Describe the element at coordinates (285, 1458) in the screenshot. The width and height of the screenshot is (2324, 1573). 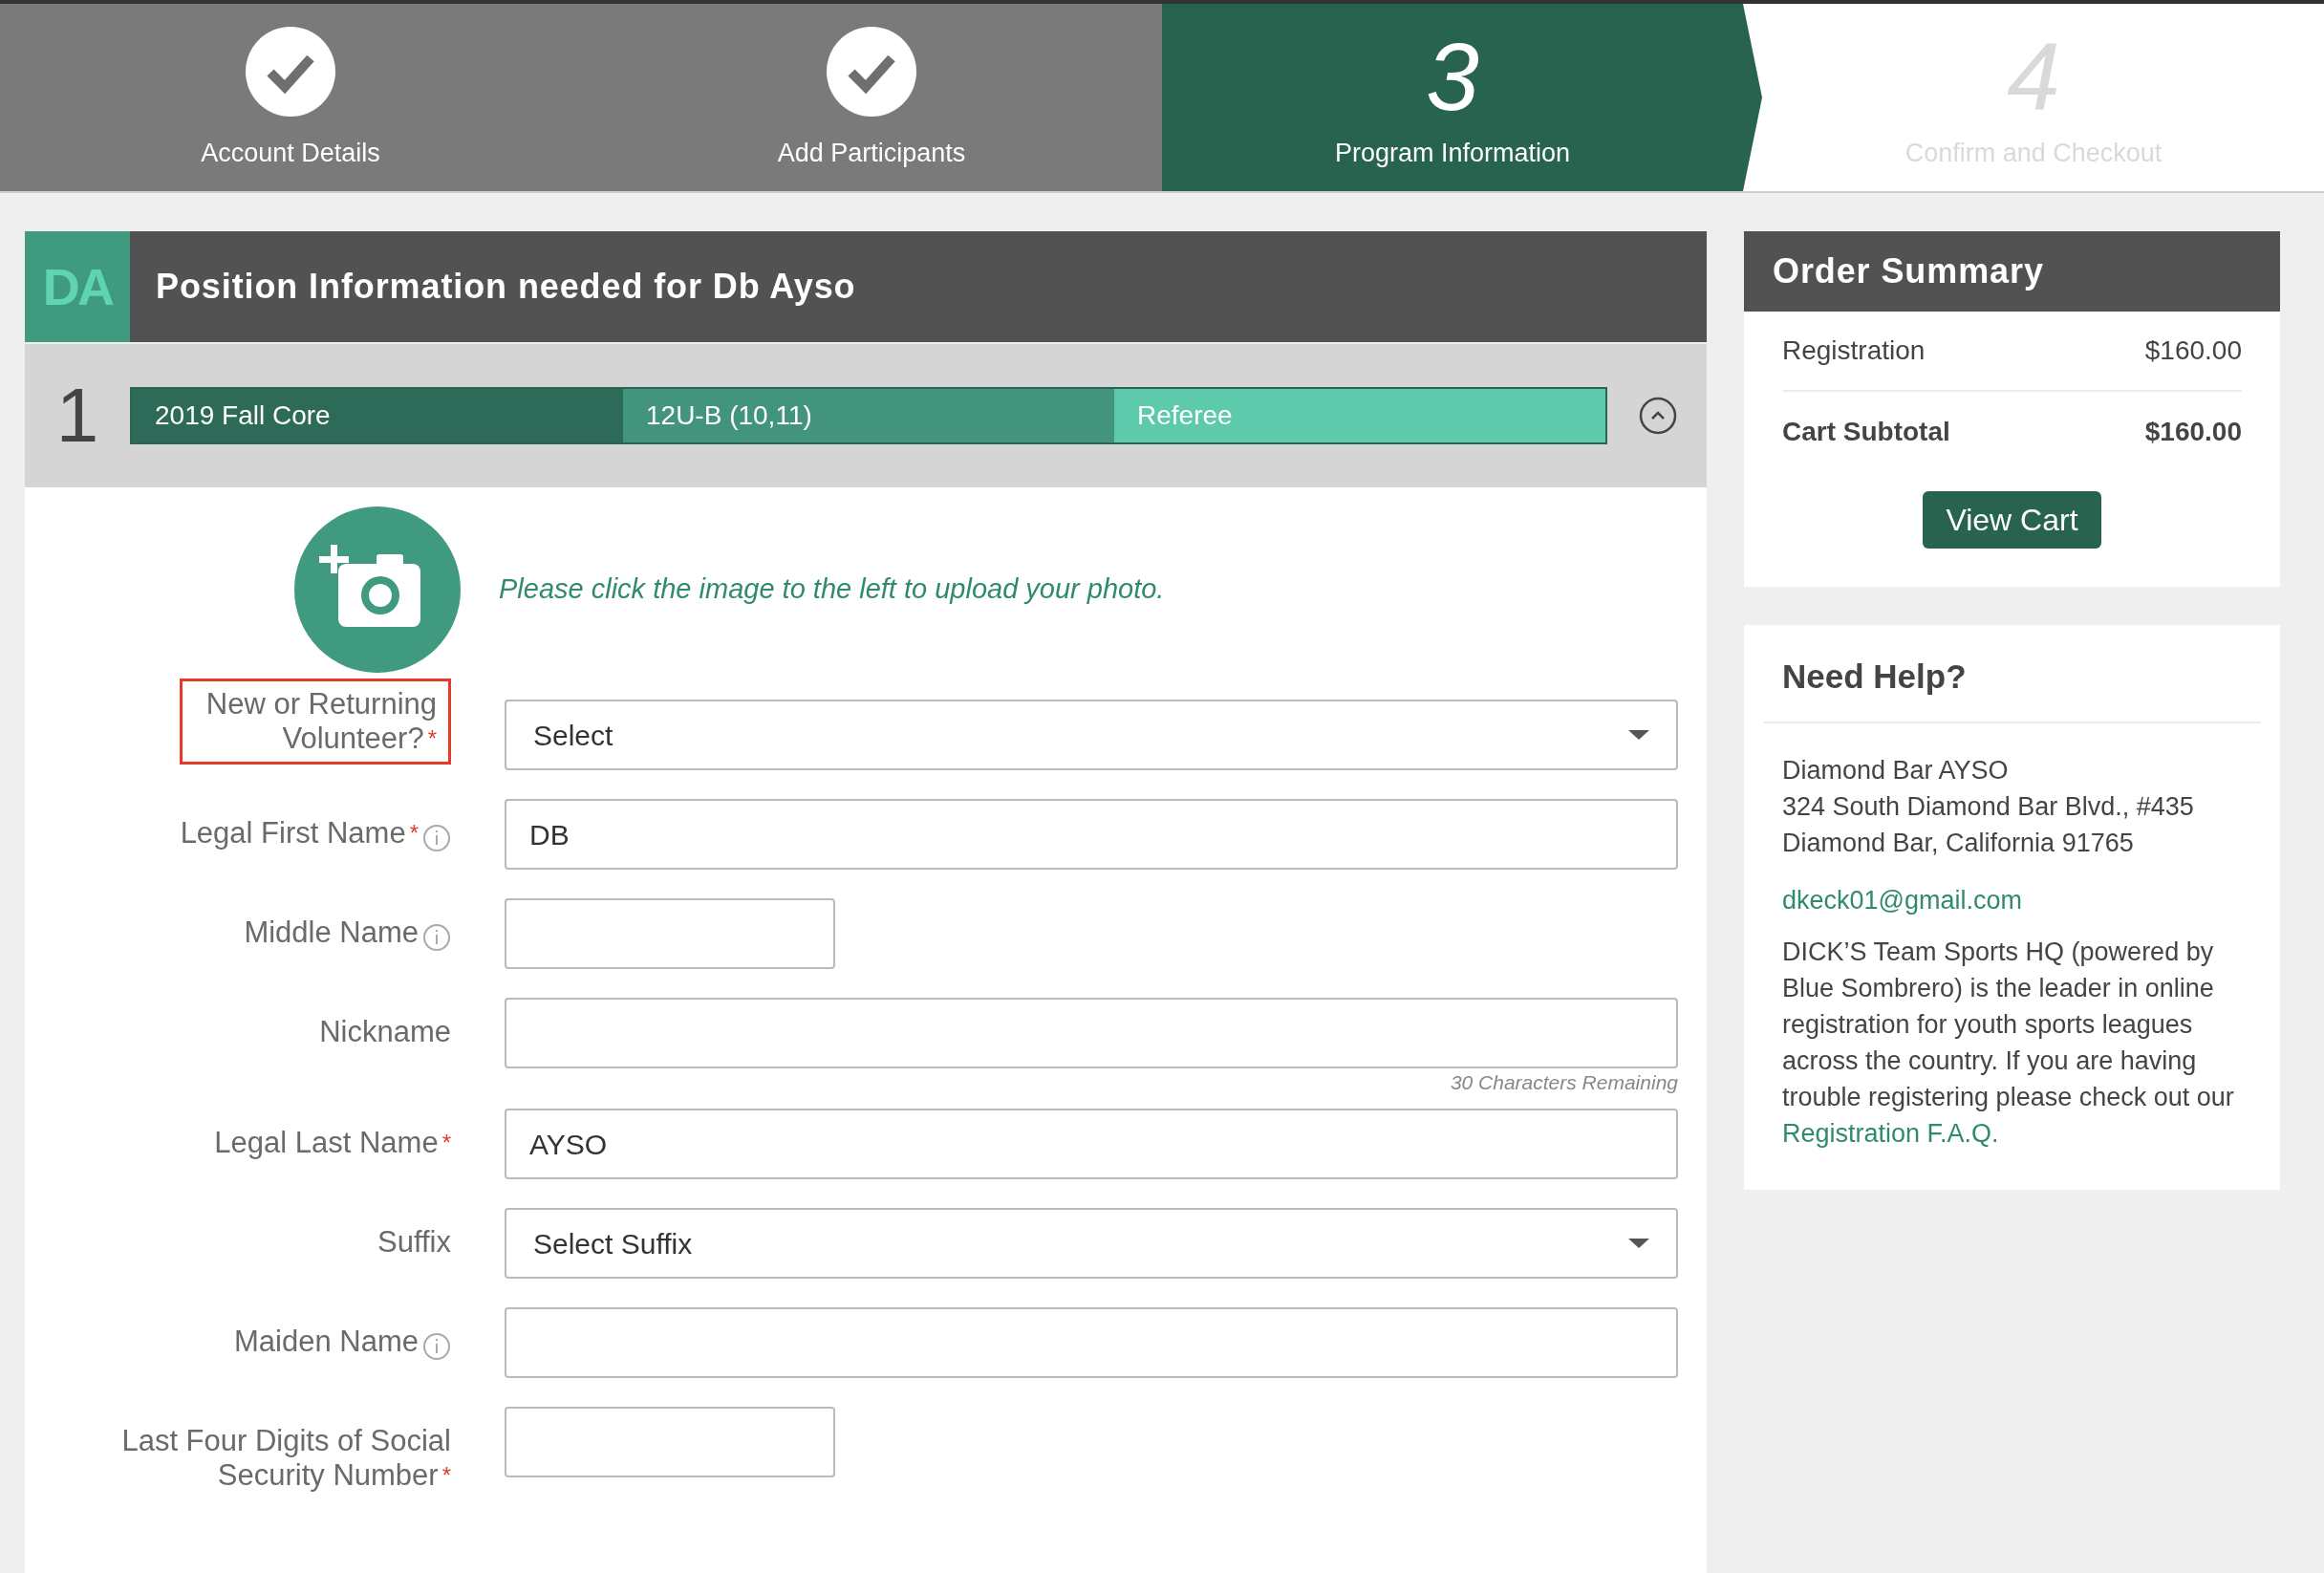
I see `field-label: Last Four Digits of Social Security Number*` at that location.